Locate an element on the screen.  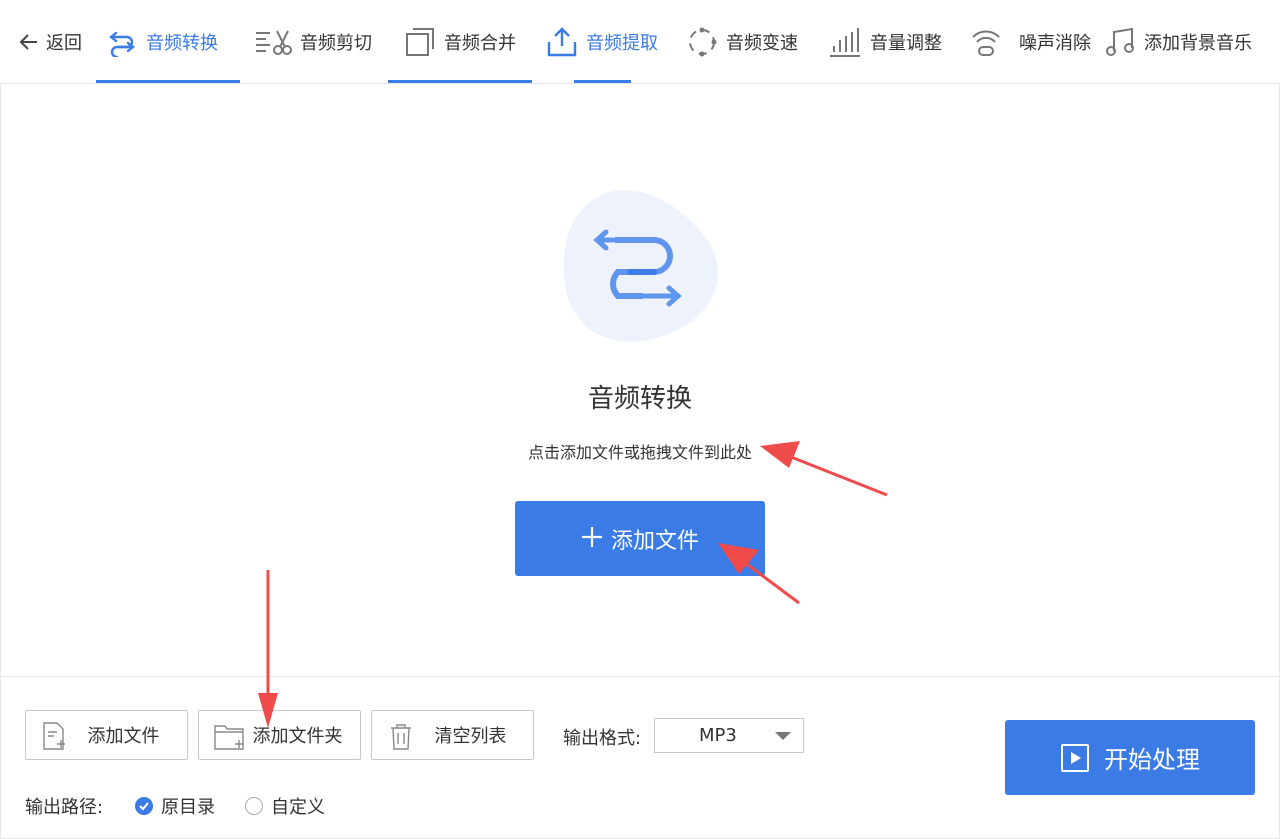
tab-audio-extract: 音频提取 is located at coordinates (602, 42).